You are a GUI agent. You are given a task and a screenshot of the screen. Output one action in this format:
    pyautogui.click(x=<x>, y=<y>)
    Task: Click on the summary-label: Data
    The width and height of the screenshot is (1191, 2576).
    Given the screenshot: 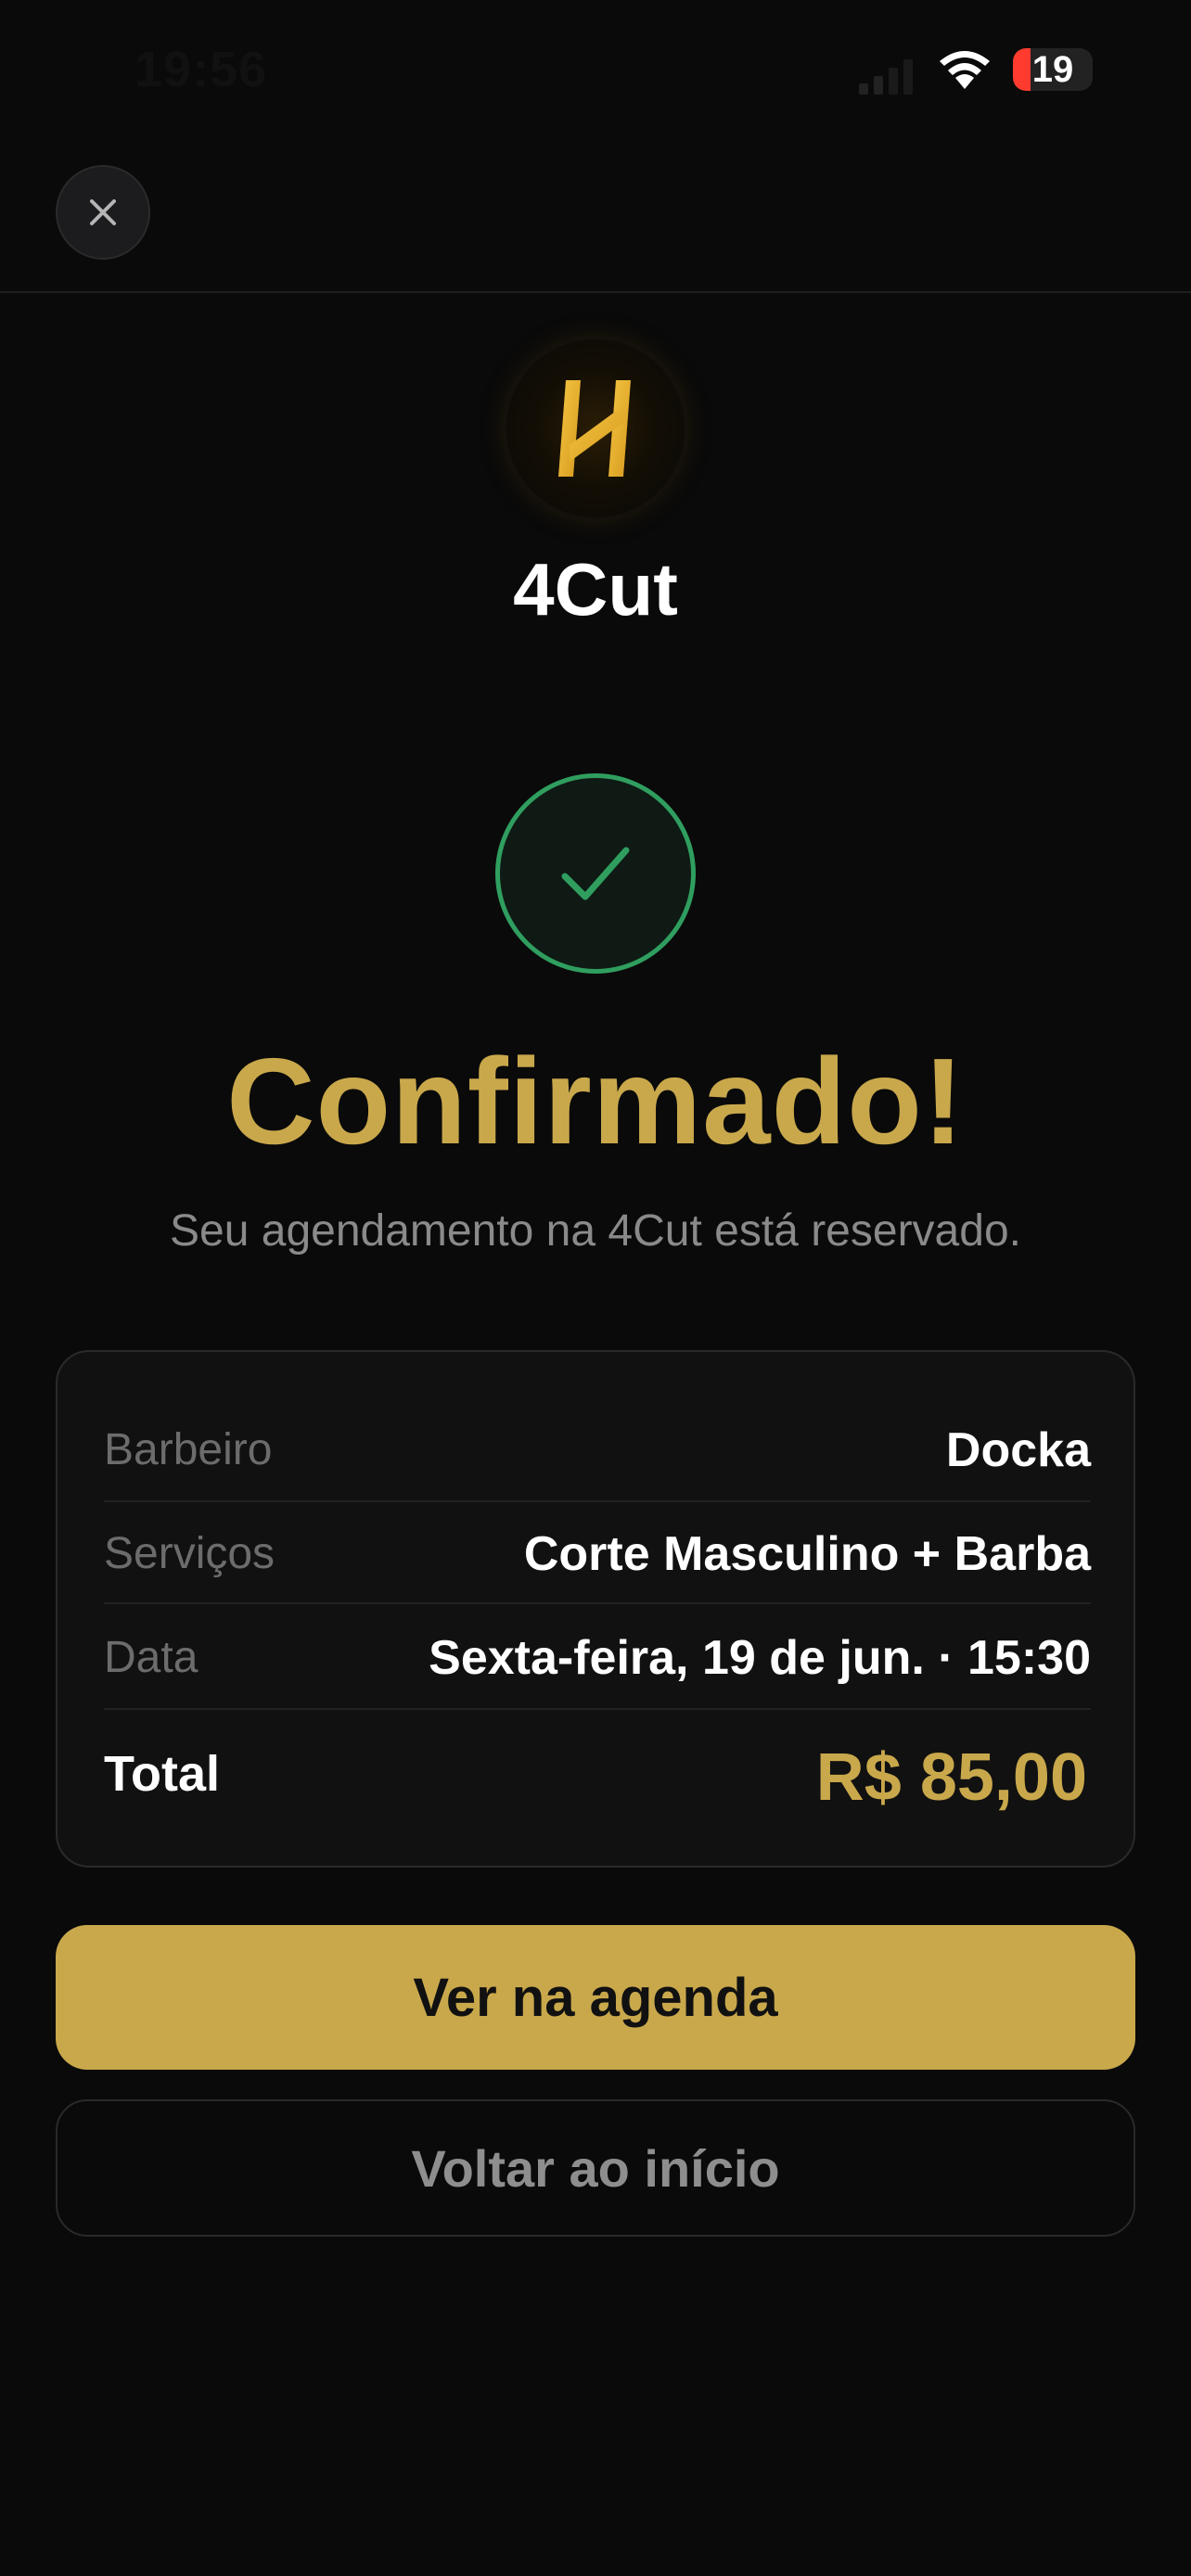 What is the action you would take?
    pyautogui.click(x=151, y=1658)
    